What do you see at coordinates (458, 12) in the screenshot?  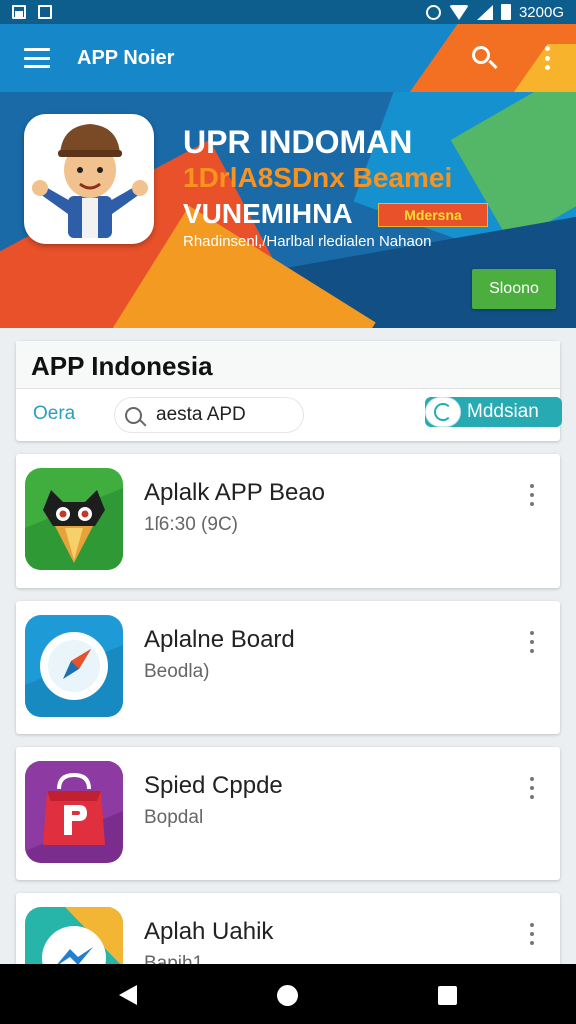 I see `wifi-icon` at bounding box center [458, 12].